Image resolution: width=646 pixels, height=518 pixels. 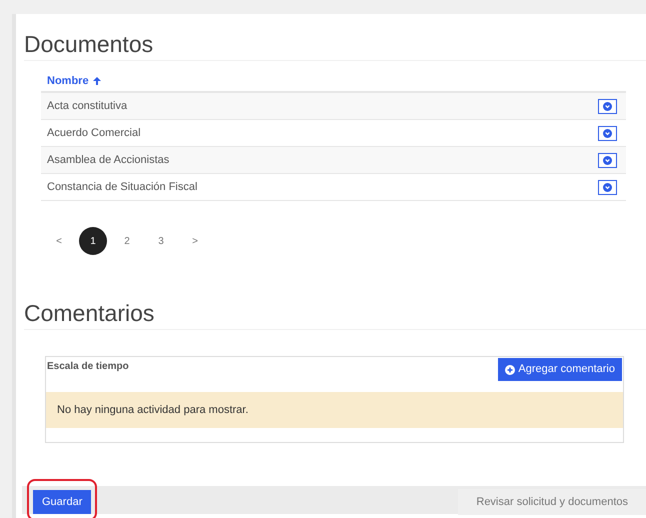 I want to click on review-button: Revisar solicitud y documentos, so click(x=552, y=502).